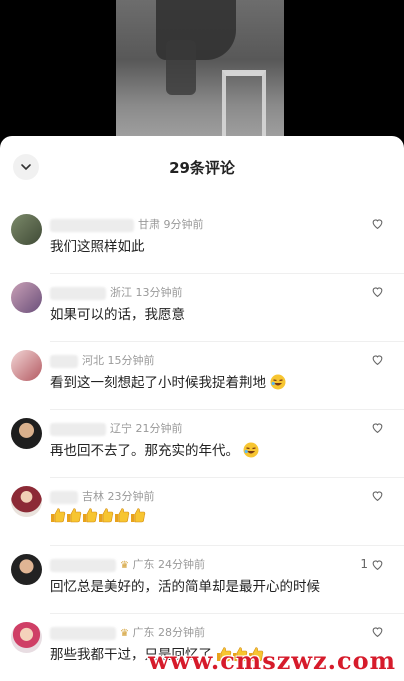  What do you see at coordinates (131, 496) in the screenshot?
I see `comment-time: 23分钟前` at bounding box center [131, 496].